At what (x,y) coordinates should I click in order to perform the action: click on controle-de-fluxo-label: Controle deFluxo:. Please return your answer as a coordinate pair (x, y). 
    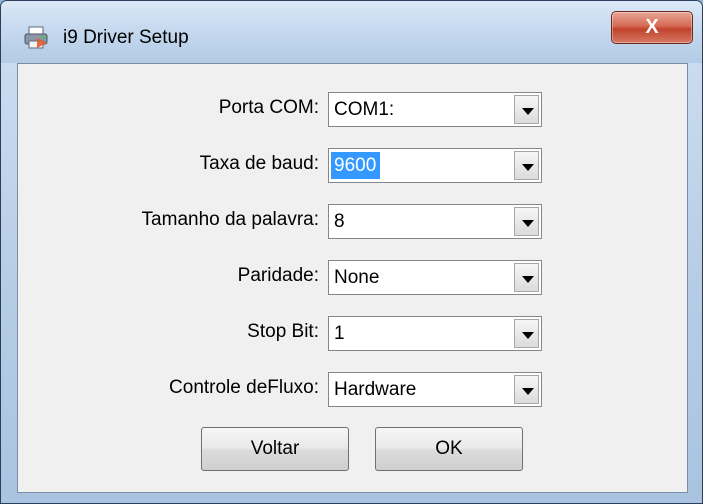
    Looking at the image, I should click on (244, 387).